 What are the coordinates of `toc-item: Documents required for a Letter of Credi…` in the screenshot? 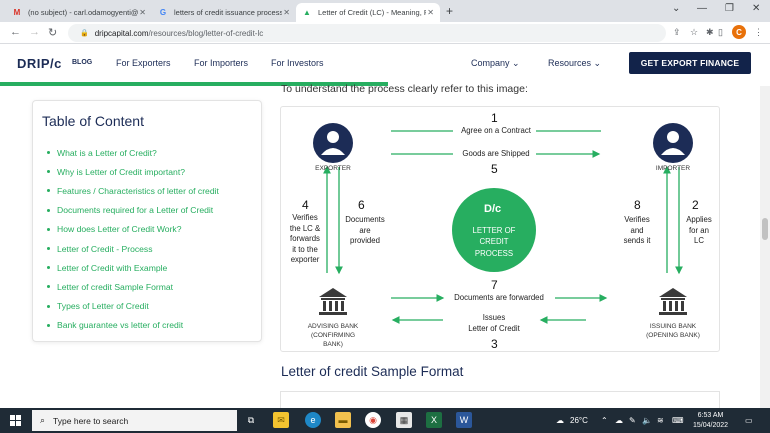 It's located at (133, 210).